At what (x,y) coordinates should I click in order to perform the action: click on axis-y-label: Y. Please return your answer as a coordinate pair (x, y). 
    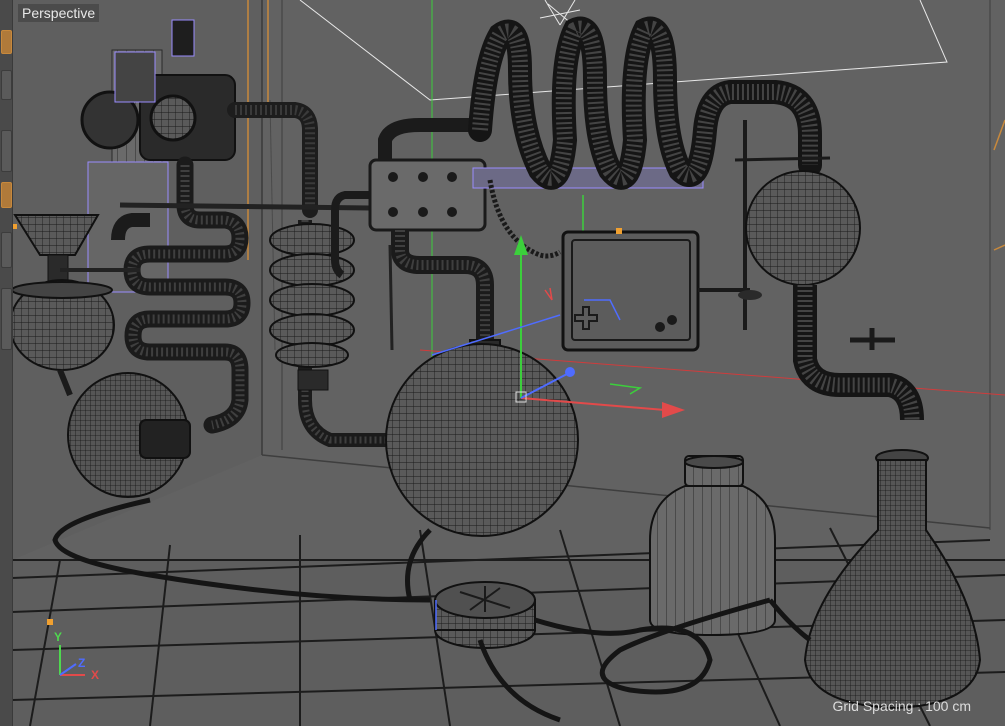
    Looking at the image, I should click on (58, 637).